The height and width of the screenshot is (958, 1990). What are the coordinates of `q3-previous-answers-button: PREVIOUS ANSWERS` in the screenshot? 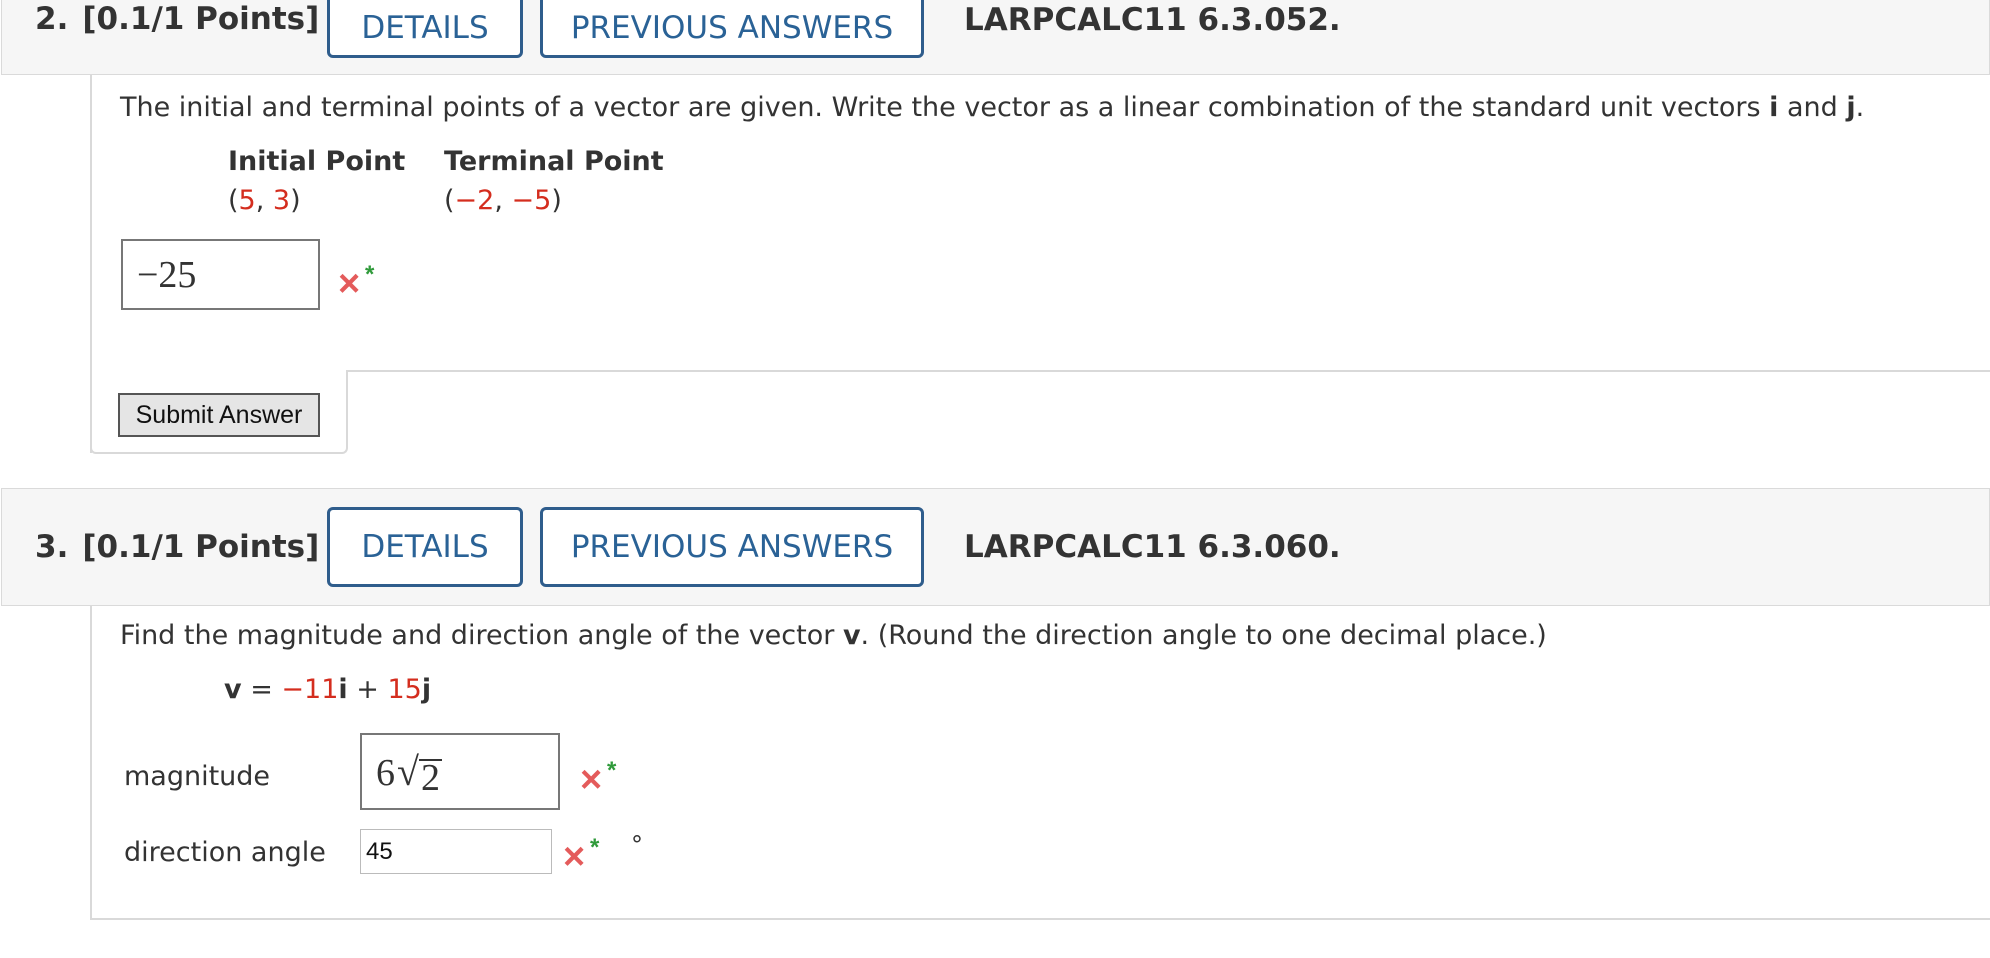 It's located at (732, 547).